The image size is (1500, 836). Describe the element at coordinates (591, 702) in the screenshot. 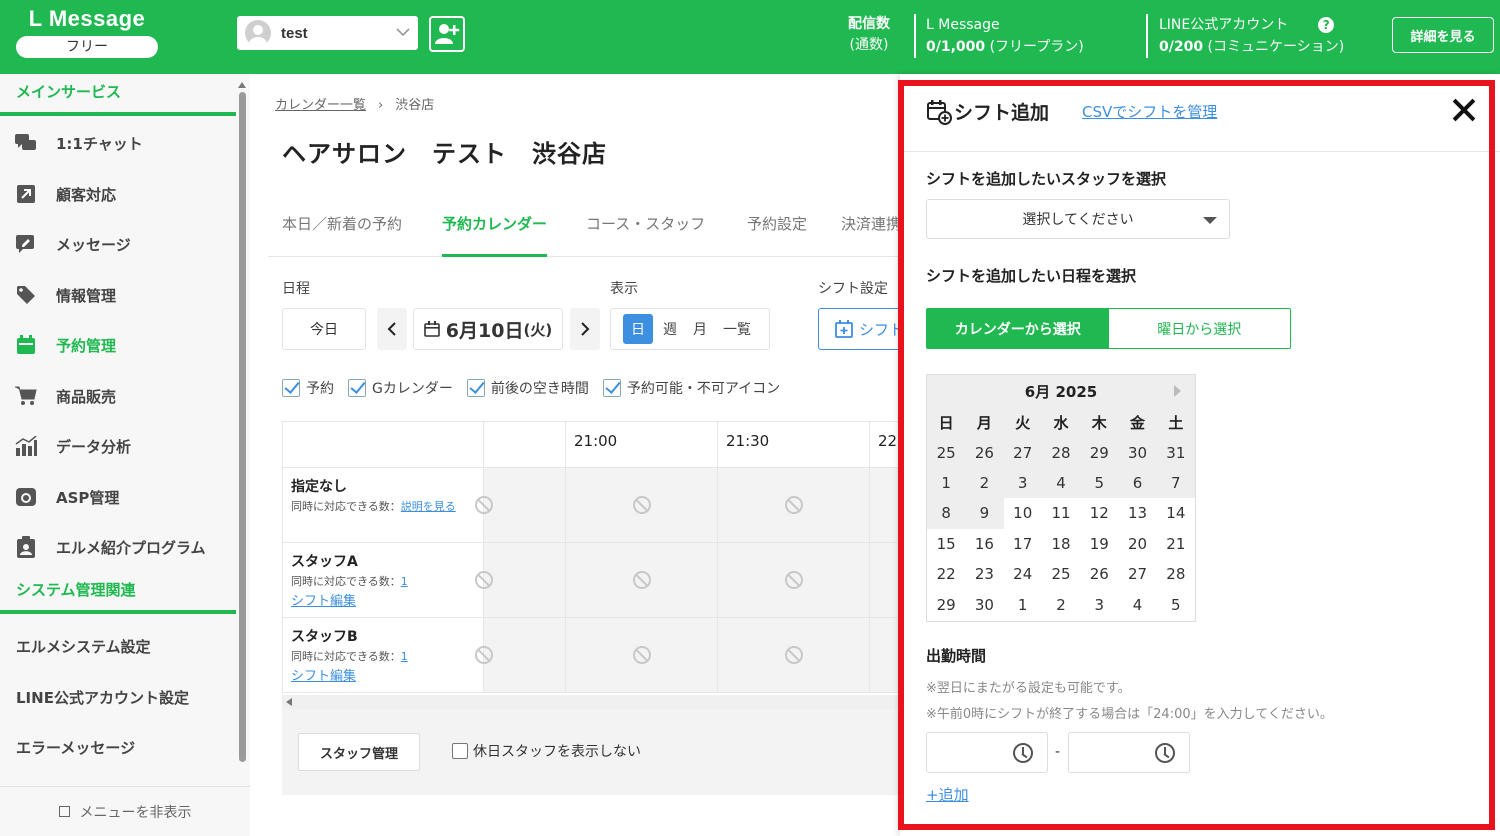

I see `grid-horizontal-scrollbar` at that location.